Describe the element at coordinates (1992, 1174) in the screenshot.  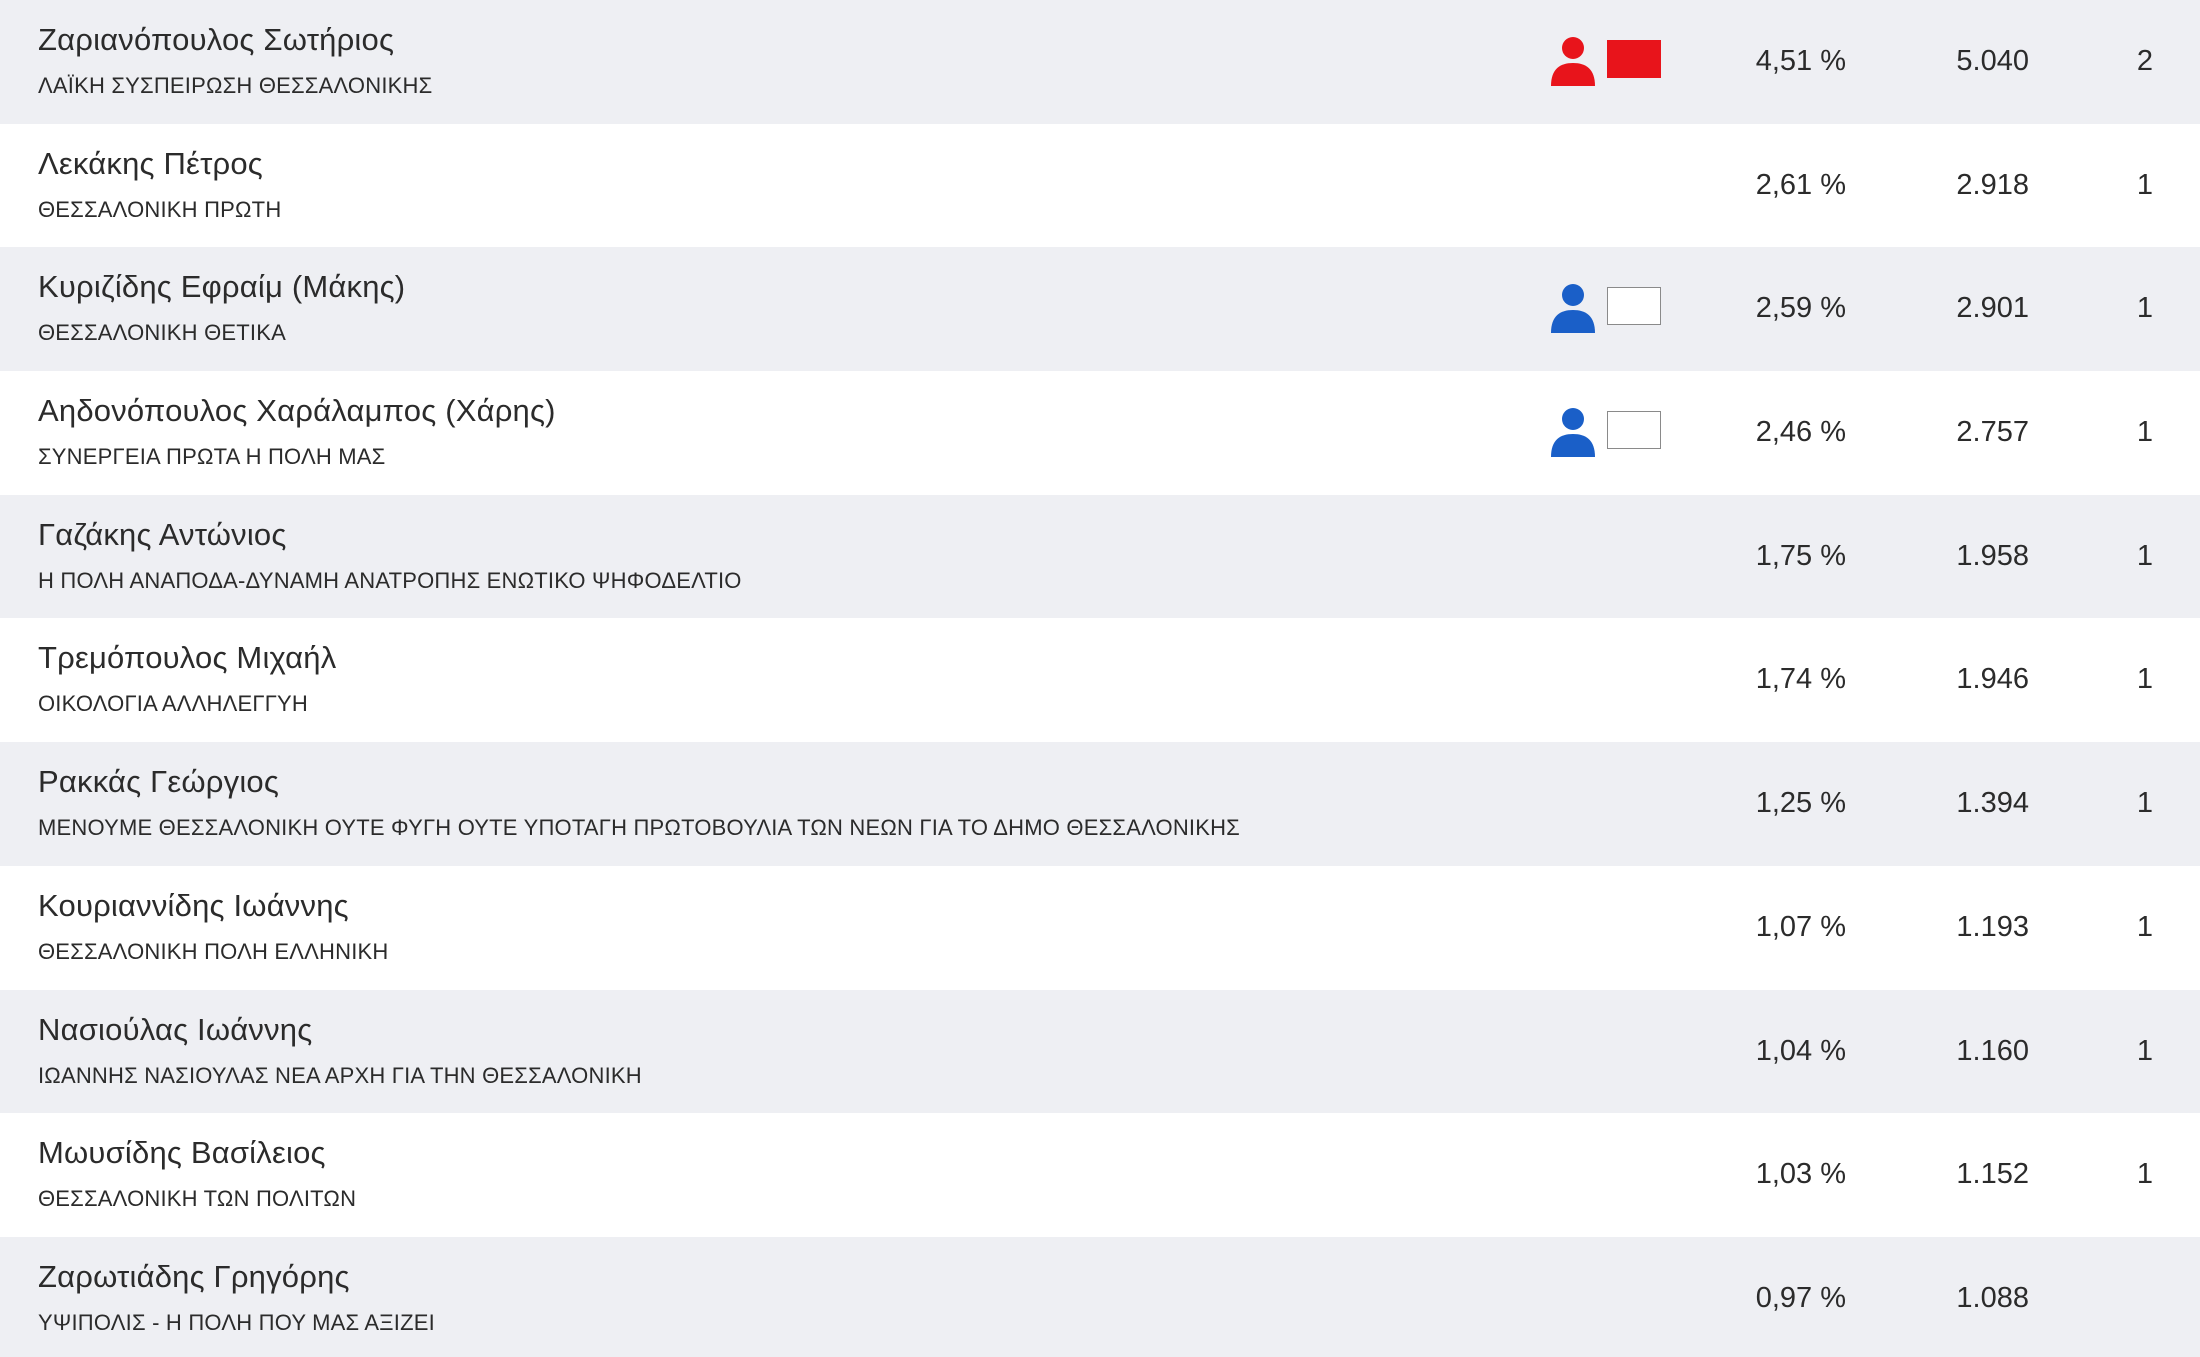
I see `vote-count: 1.152` at that location.